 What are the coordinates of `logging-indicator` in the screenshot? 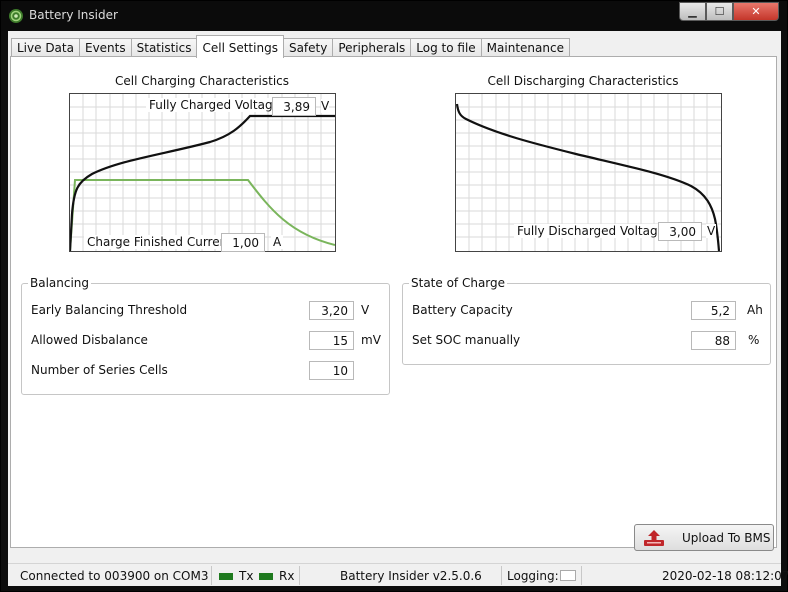 It's located at (568, 575).